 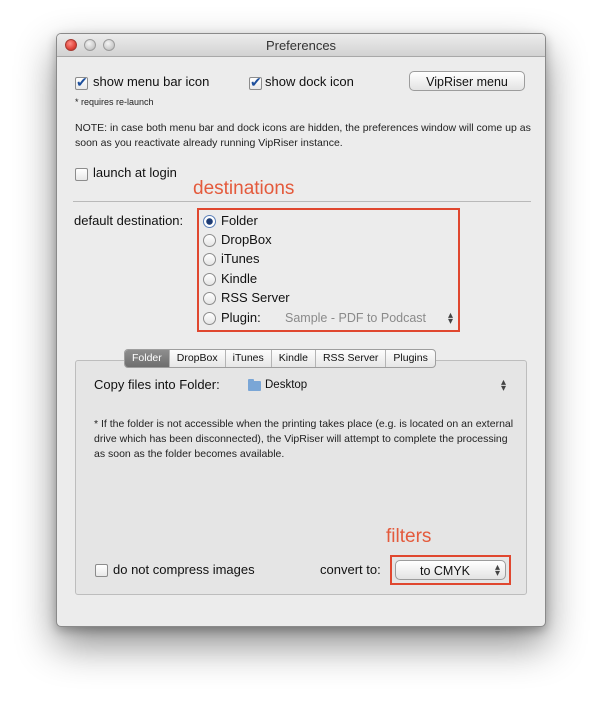 I want to click on window-title: Preferences, so click(x=301, y=45).